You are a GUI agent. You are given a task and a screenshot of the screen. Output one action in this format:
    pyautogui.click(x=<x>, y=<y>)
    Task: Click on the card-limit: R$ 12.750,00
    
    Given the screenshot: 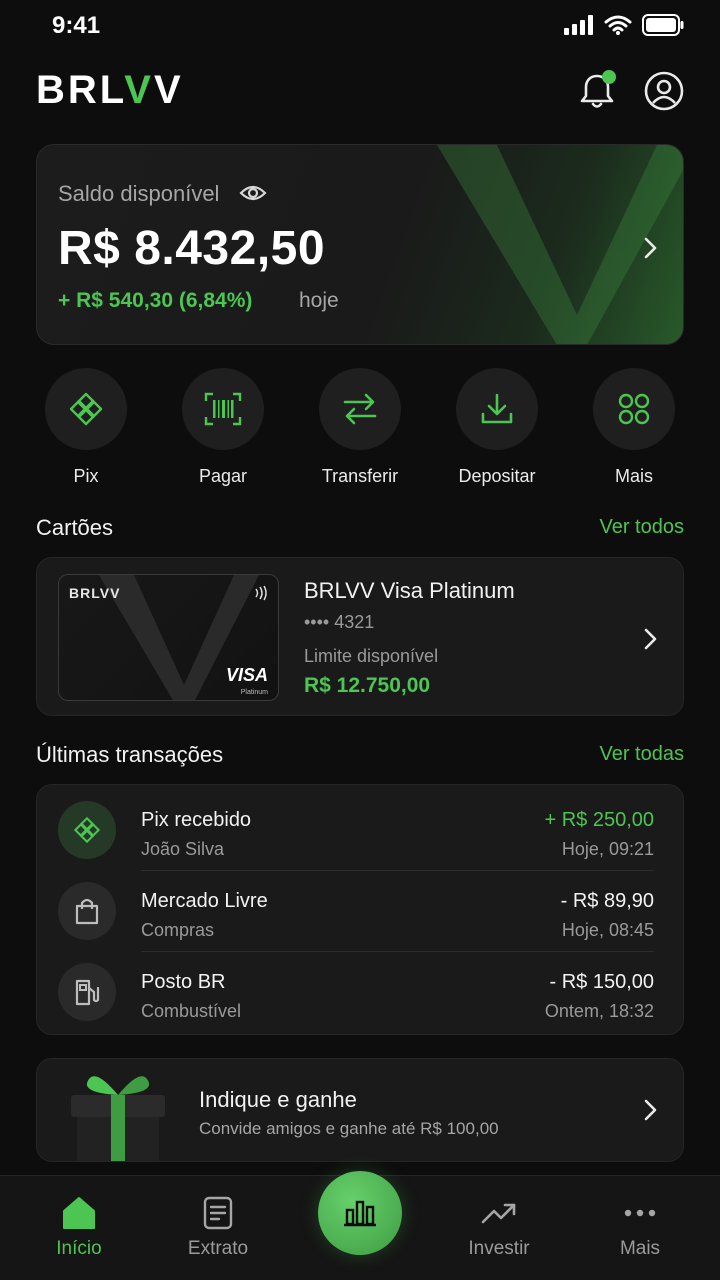 What is the action you would take?
    pyautogui.click(x=367, y=685)
    